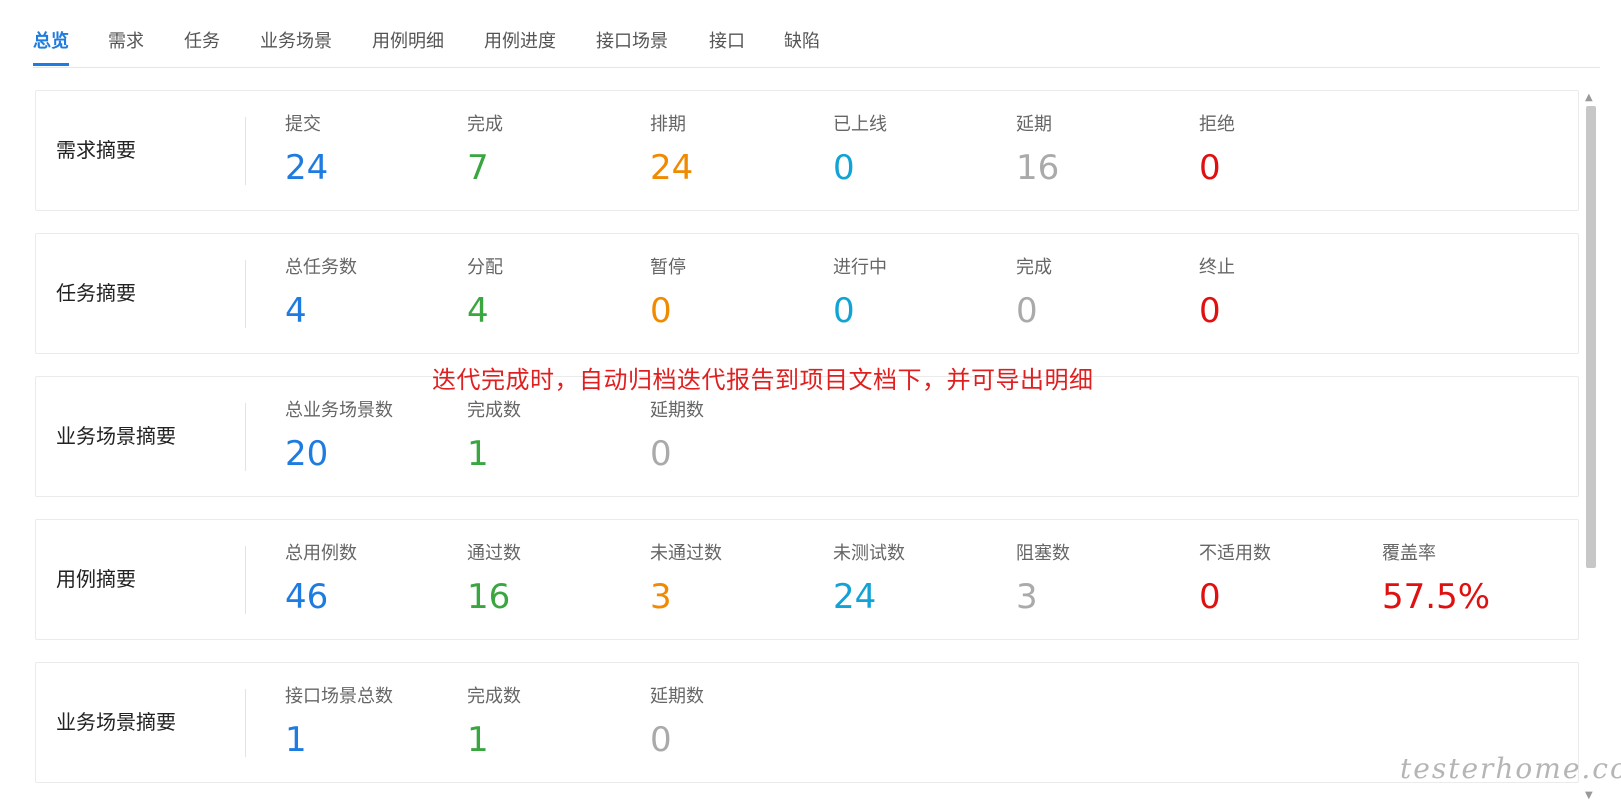 This screenshot has height=803, width=1621. I want to click on stat-item: 不适用数 0, so click(1235, 580).